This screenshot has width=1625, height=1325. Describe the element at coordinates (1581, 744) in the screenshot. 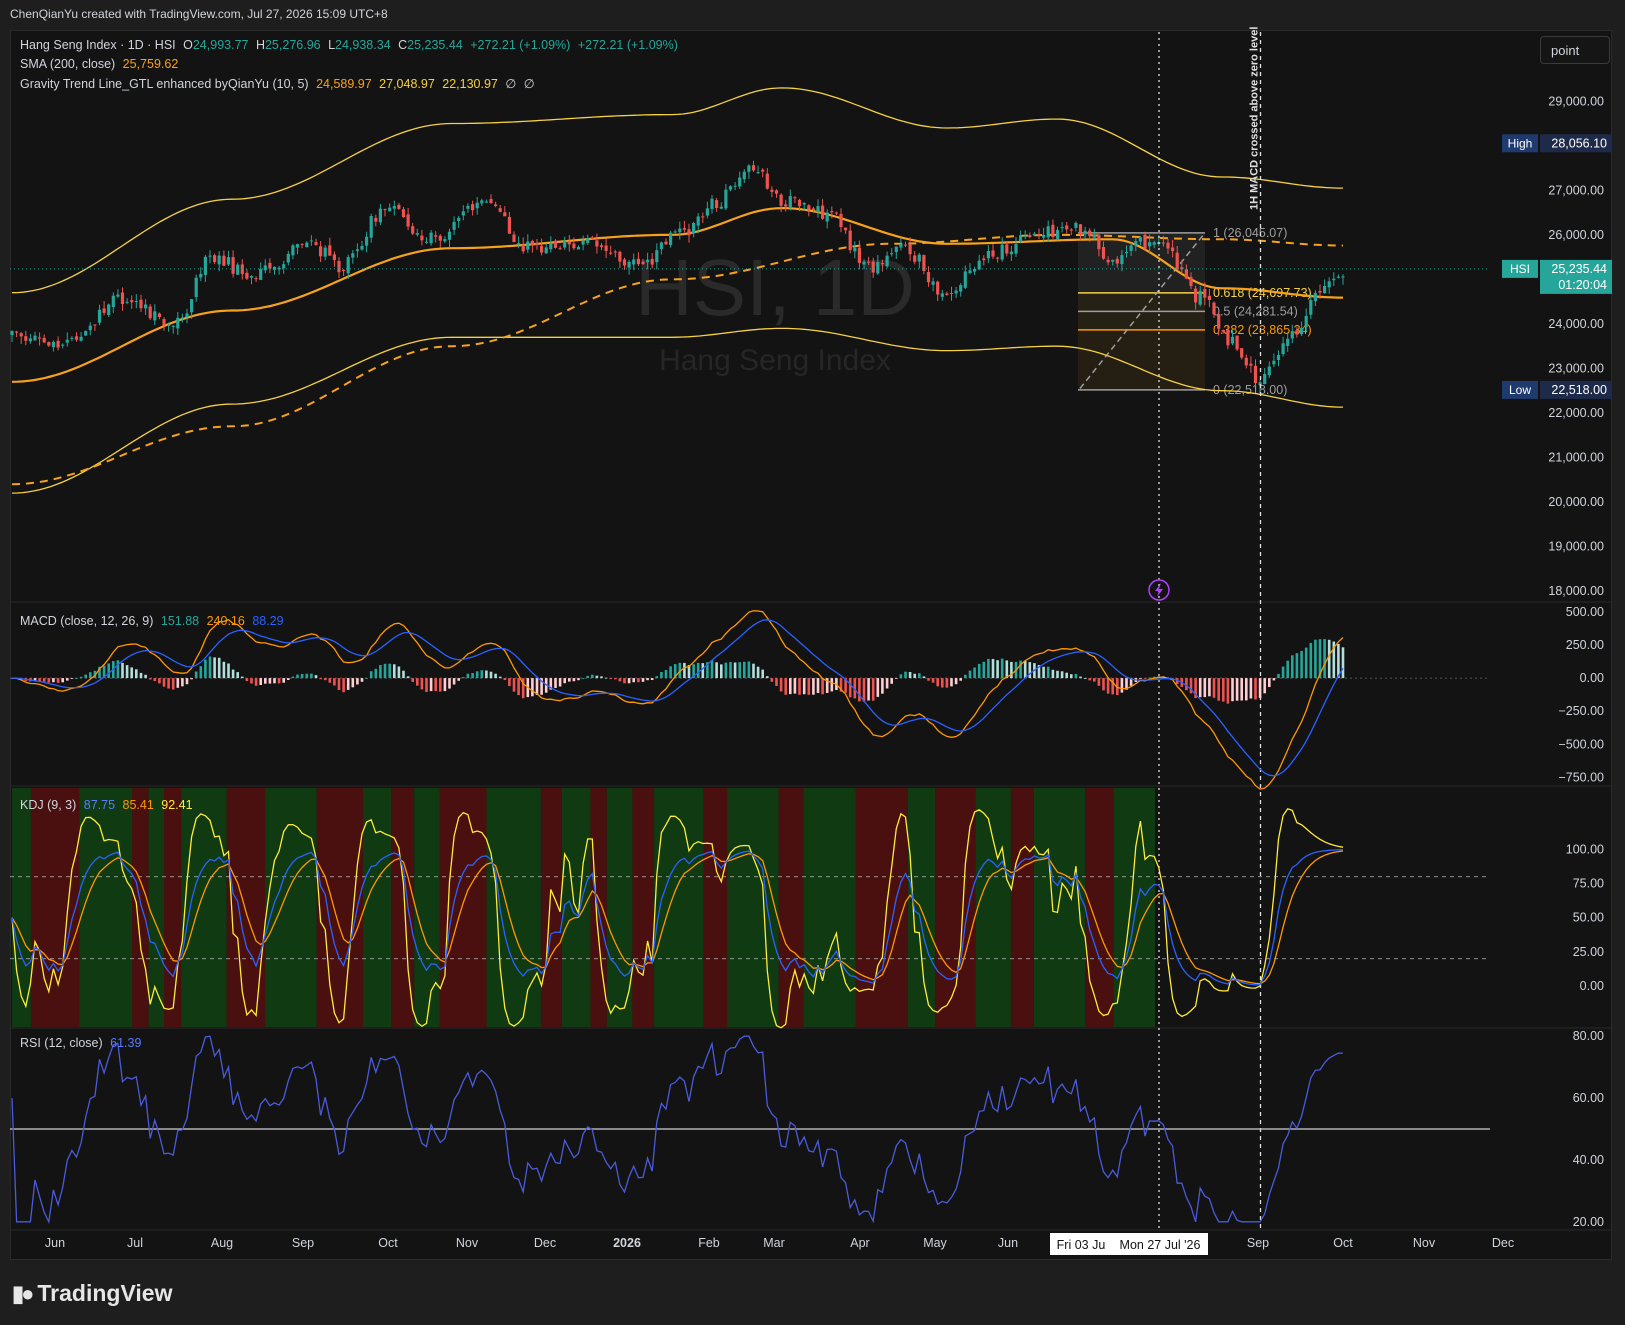

I see `macd-tick-4: −500.00` at that location.